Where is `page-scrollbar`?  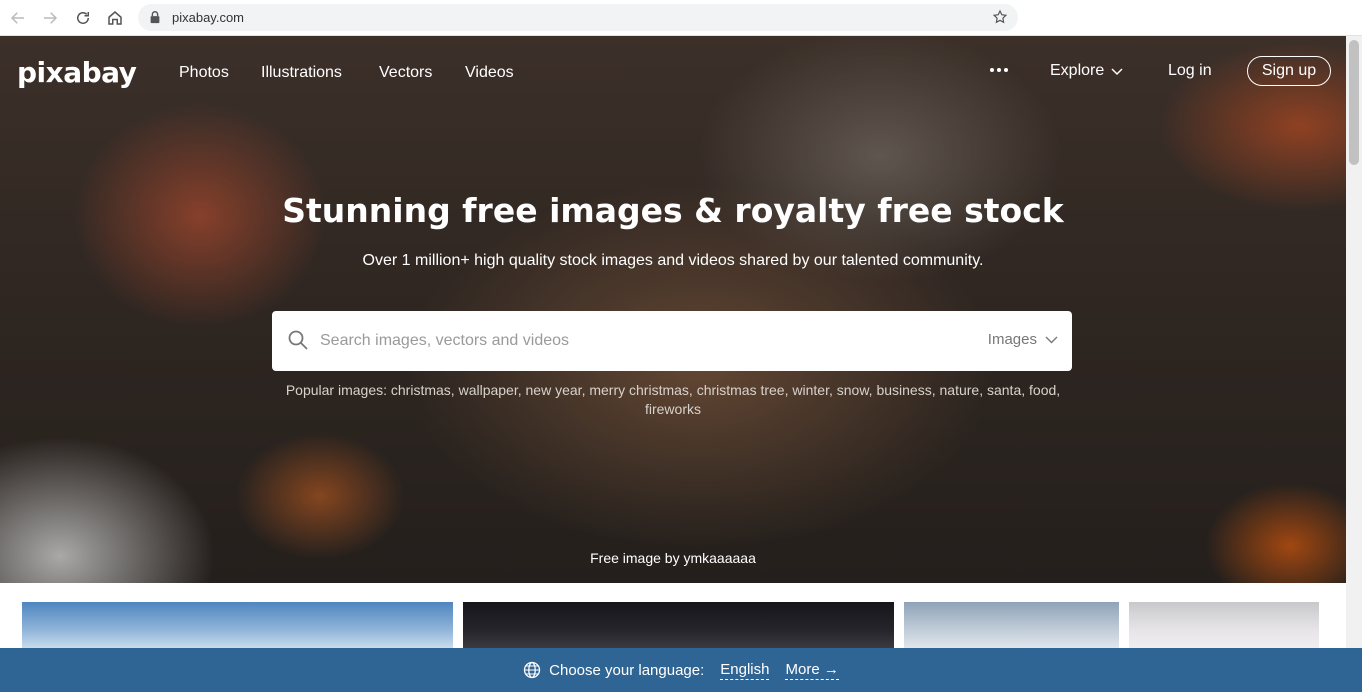
page-scrollbar is located at coordinates (1354, 342).